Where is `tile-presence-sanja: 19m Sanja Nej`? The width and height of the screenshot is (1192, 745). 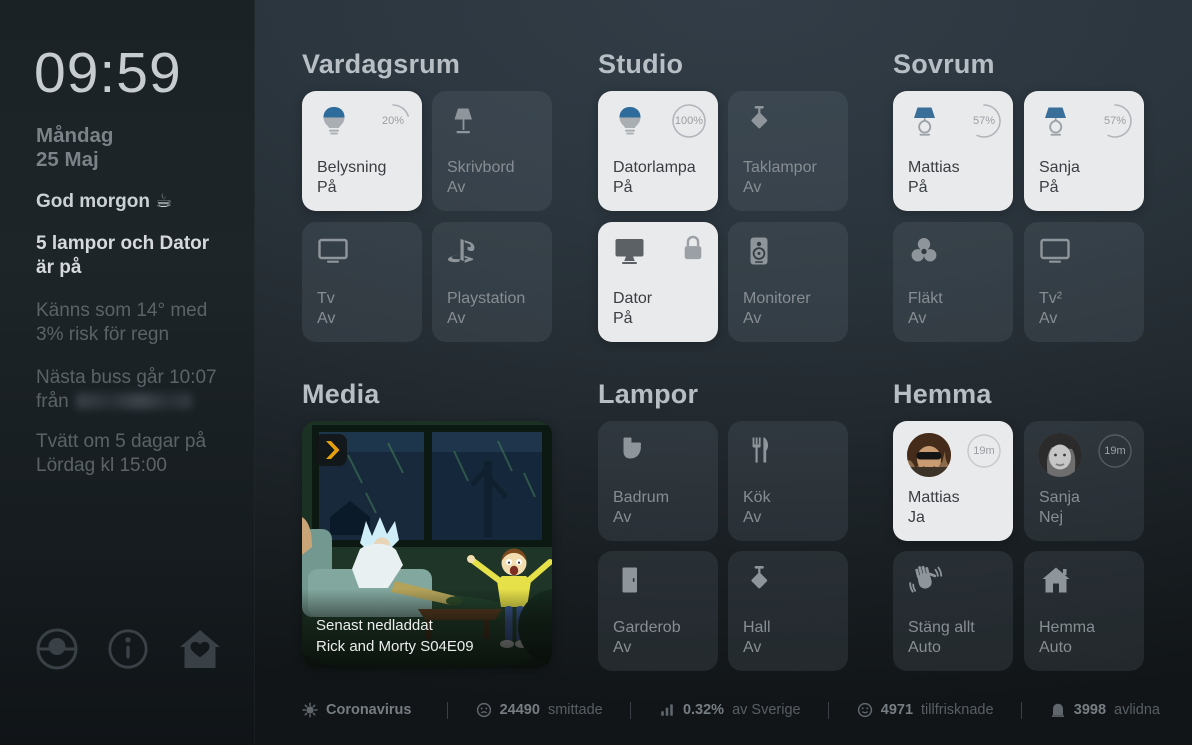 tile-presence-sanja: 19m Sanja Nej is located at coordinates (1084, 481).